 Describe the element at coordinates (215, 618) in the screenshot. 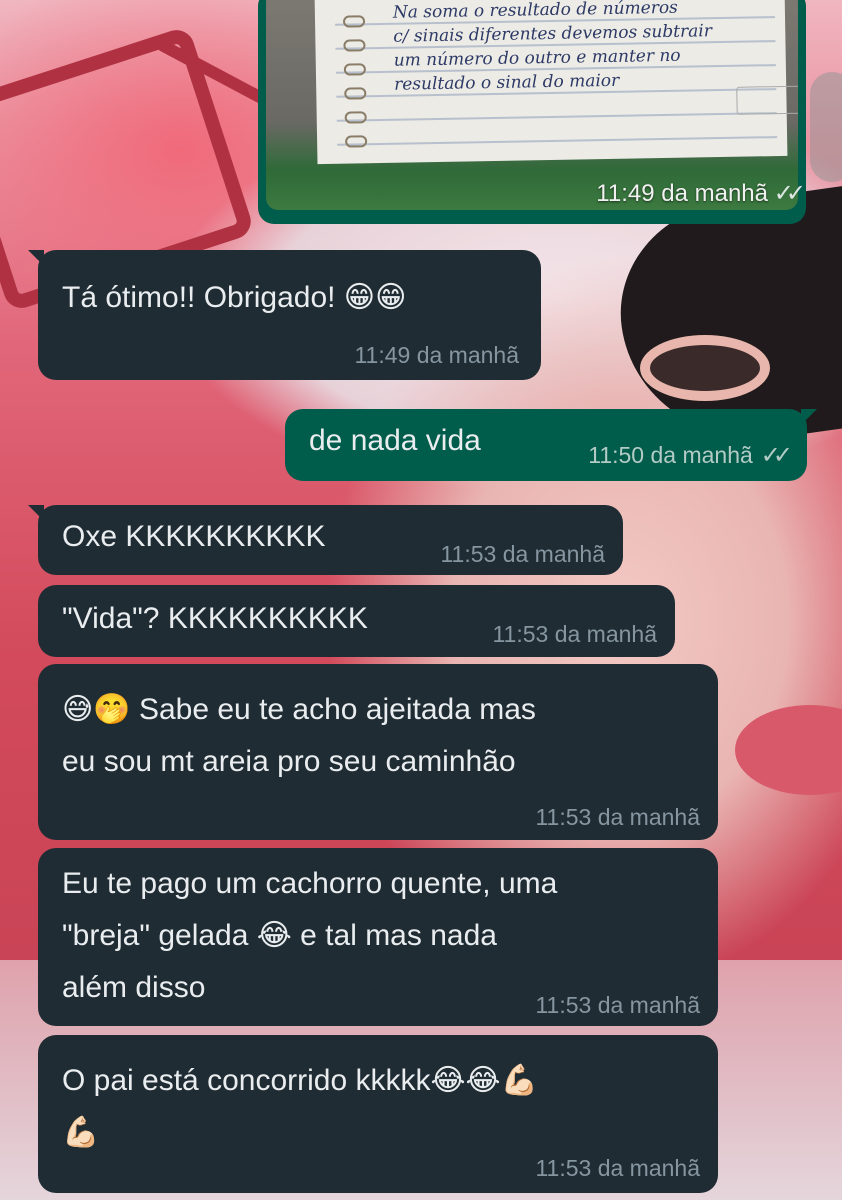

I see `message-text: "Vida"? KKKKKKKKKK` at that location.